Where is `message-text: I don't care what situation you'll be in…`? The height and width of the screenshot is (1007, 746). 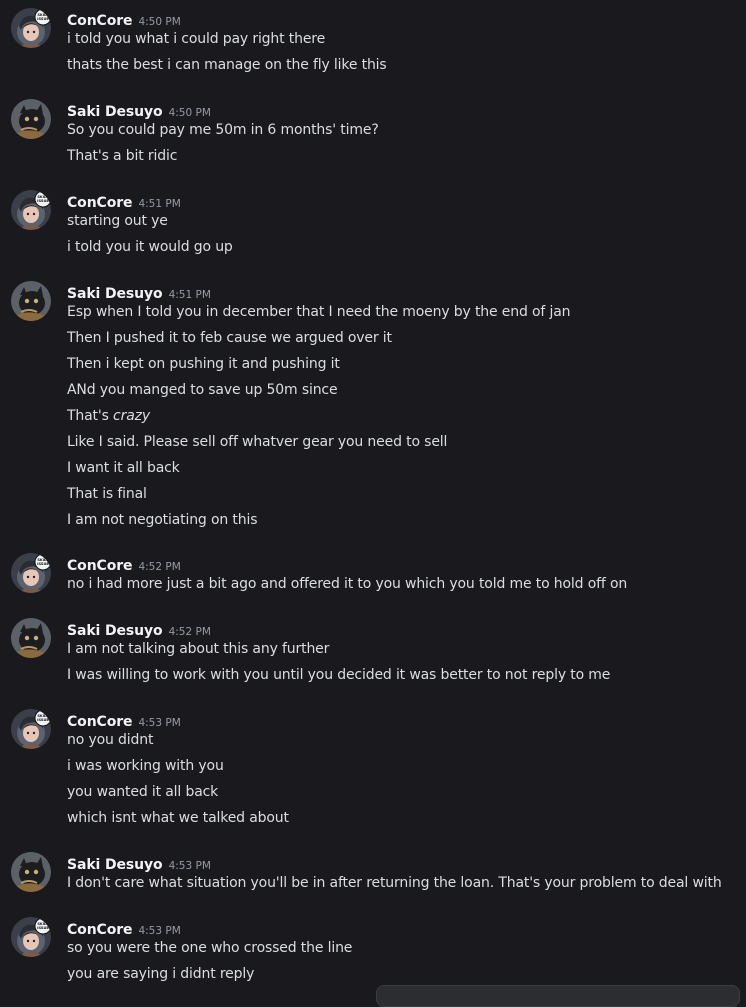 message-text: I don't care what situation you'll be in… is located at coordinates (394, 883).